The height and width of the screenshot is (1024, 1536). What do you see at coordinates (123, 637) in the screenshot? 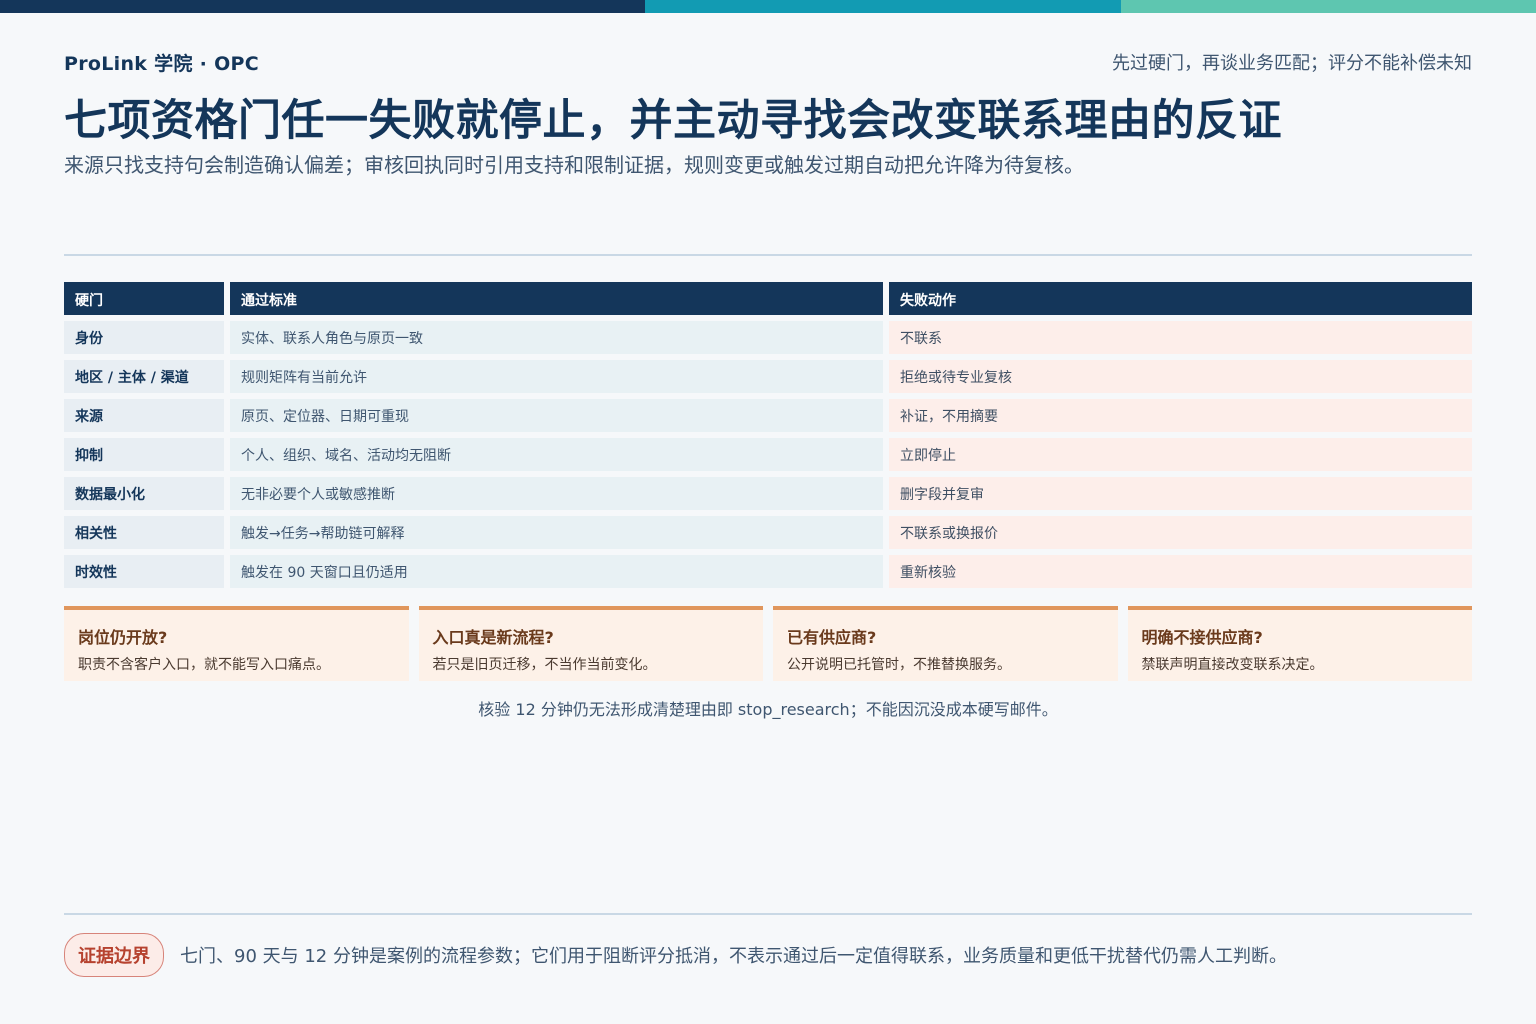
I see `card-question: 岗位仍开放?` at bounding box center [123, 637].